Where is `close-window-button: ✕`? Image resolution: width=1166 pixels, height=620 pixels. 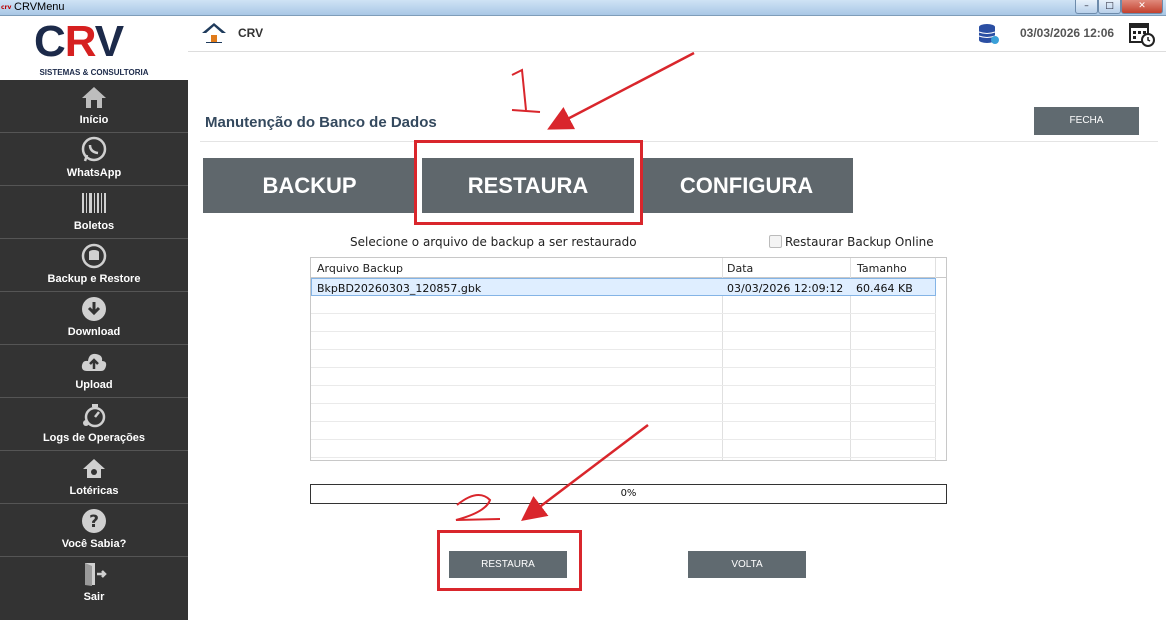
close-window-button: ✕ is located at coordinates (1142, 7).